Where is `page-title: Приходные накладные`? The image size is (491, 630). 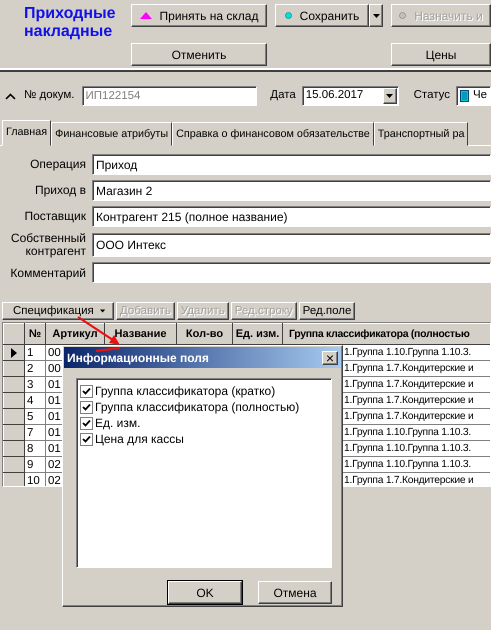
page-title: Приходные накладные is located at coordinates (70, 23).